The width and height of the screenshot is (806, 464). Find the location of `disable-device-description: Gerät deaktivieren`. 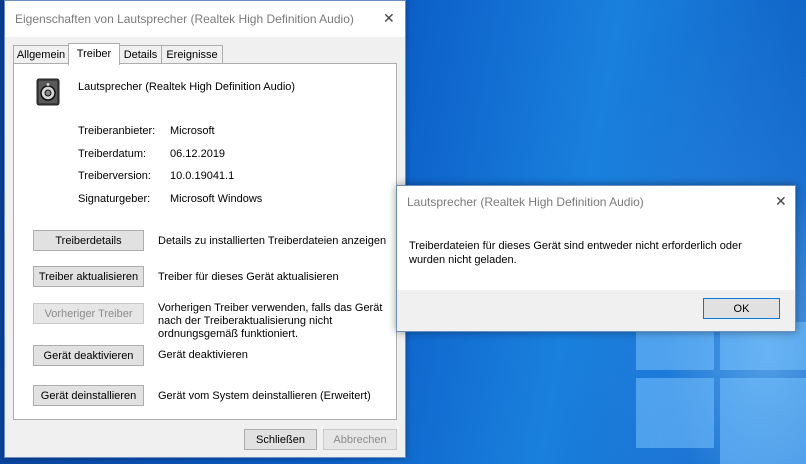

disable-device-description: Gerät deaktivieren is located at coordinates (203, 355).